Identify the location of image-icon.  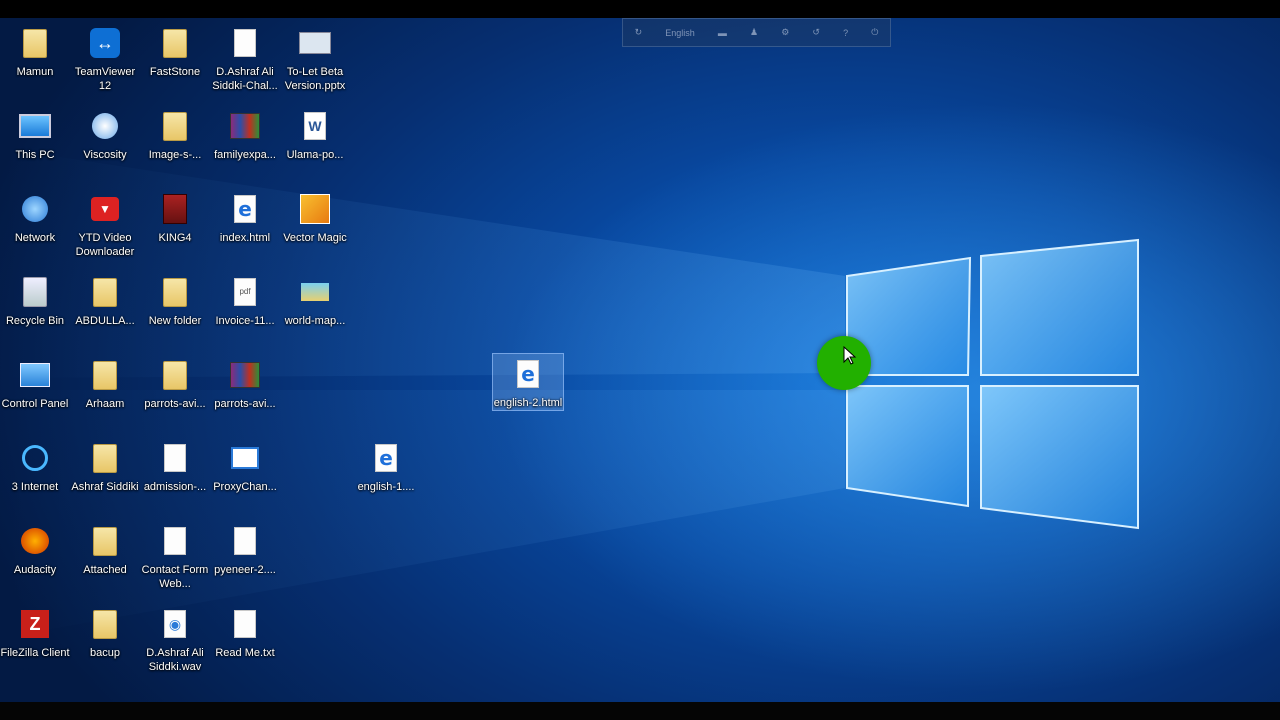
(315, 292).